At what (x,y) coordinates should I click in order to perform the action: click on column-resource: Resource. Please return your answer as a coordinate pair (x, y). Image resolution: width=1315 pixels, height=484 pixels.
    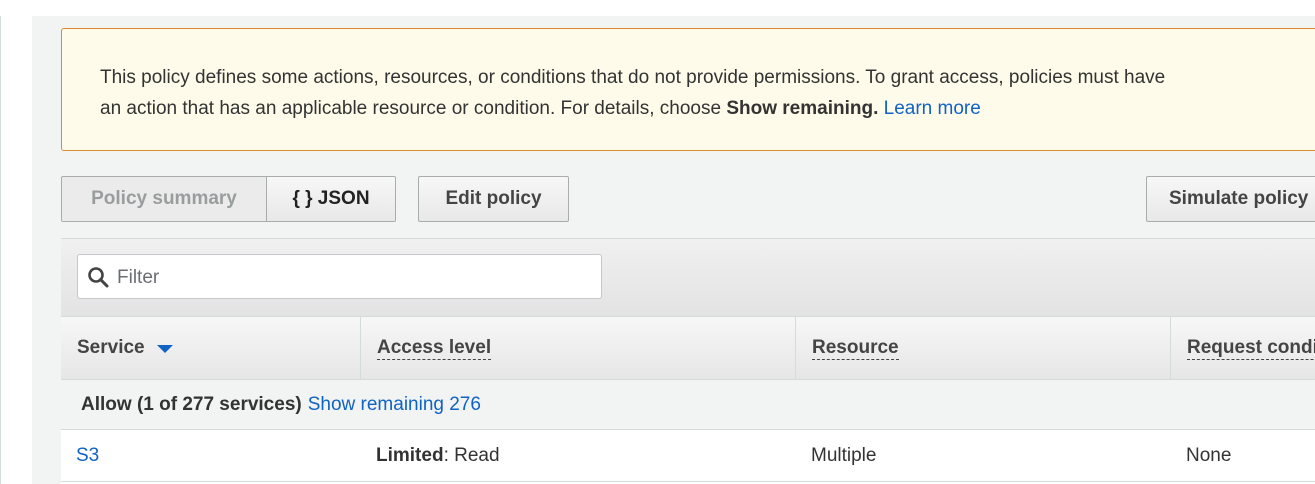
    Looking at the image, I should click on (983, 348).